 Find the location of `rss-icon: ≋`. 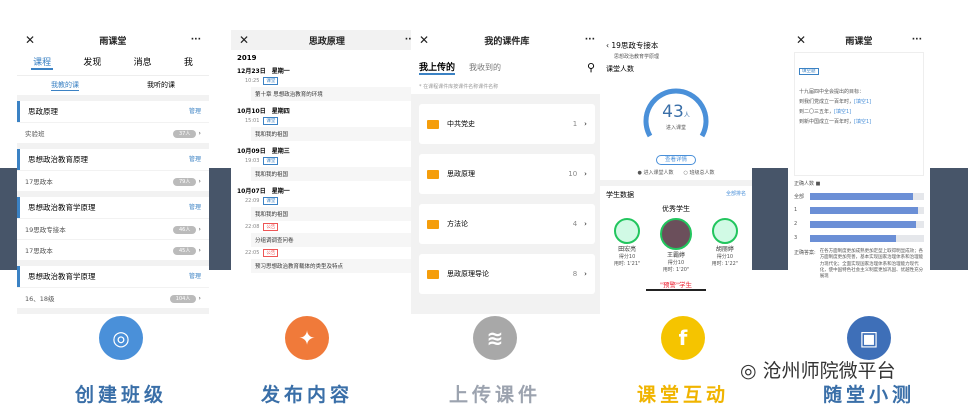

rss-icon: ≋ is located at coordinates (495, 338).